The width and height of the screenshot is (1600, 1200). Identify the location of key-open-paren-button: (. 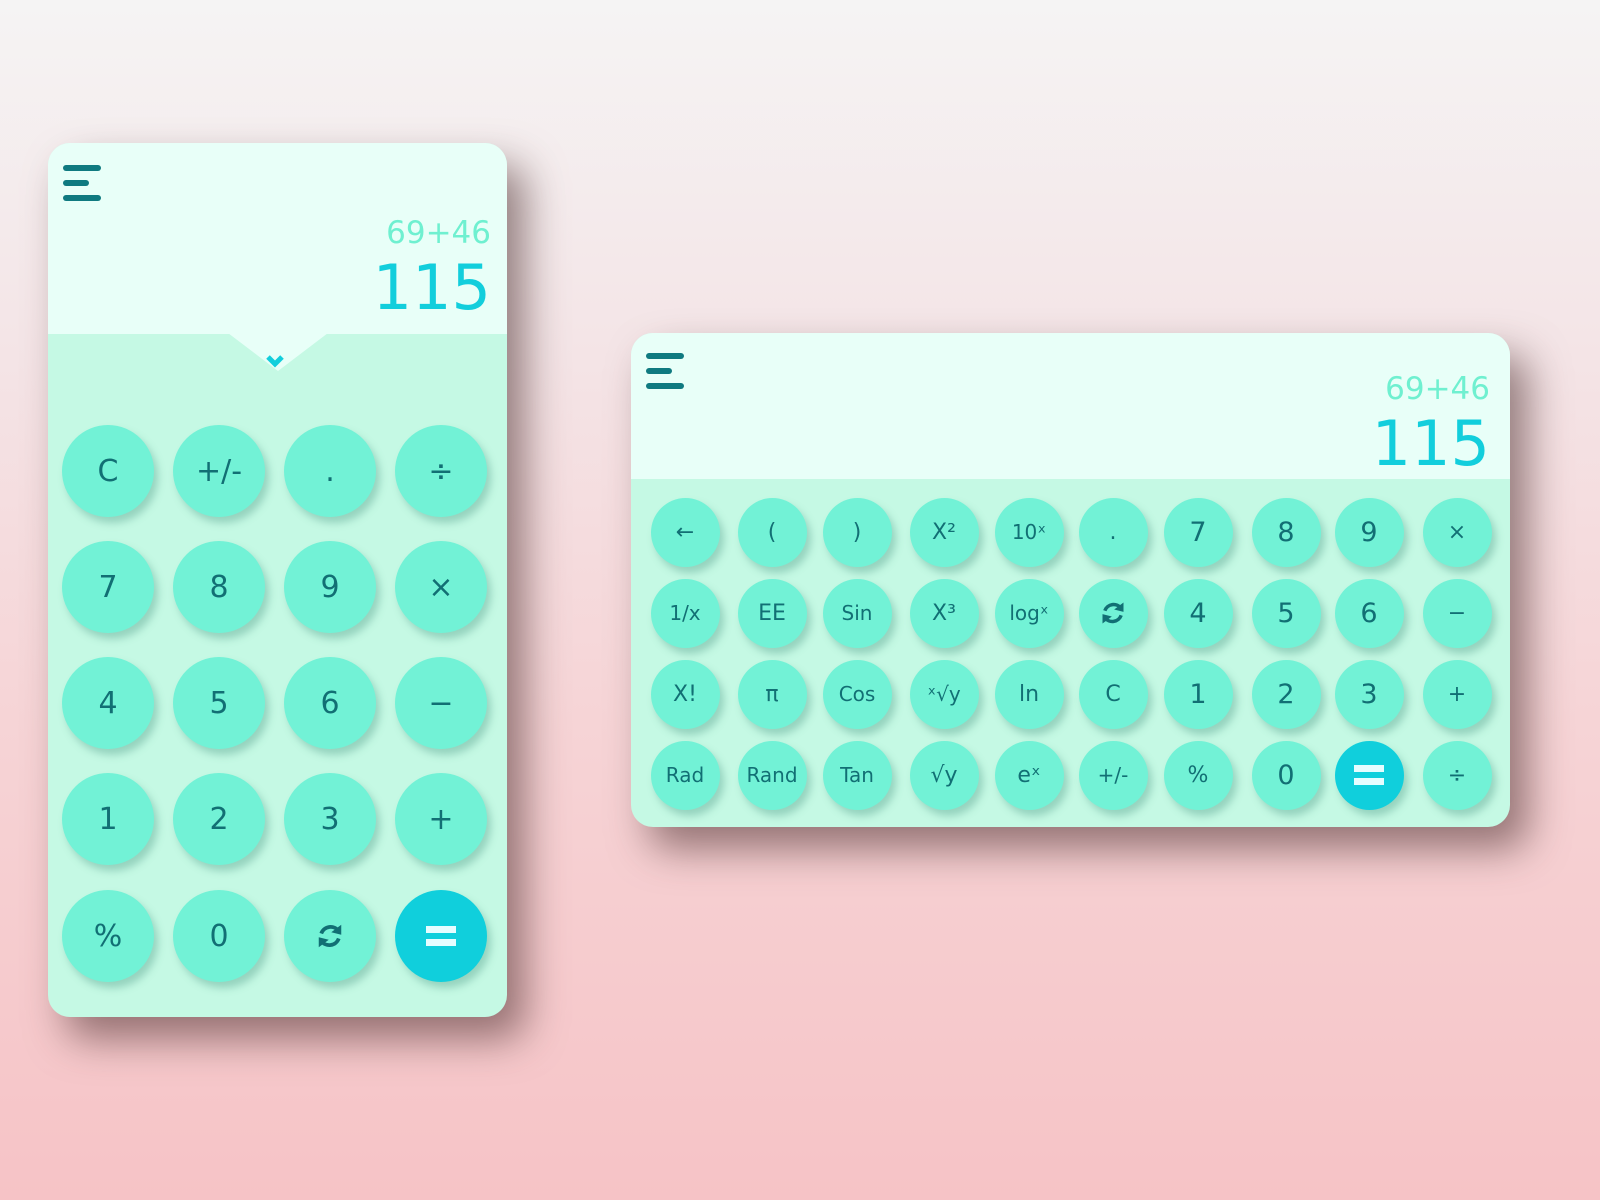
(772, 532).